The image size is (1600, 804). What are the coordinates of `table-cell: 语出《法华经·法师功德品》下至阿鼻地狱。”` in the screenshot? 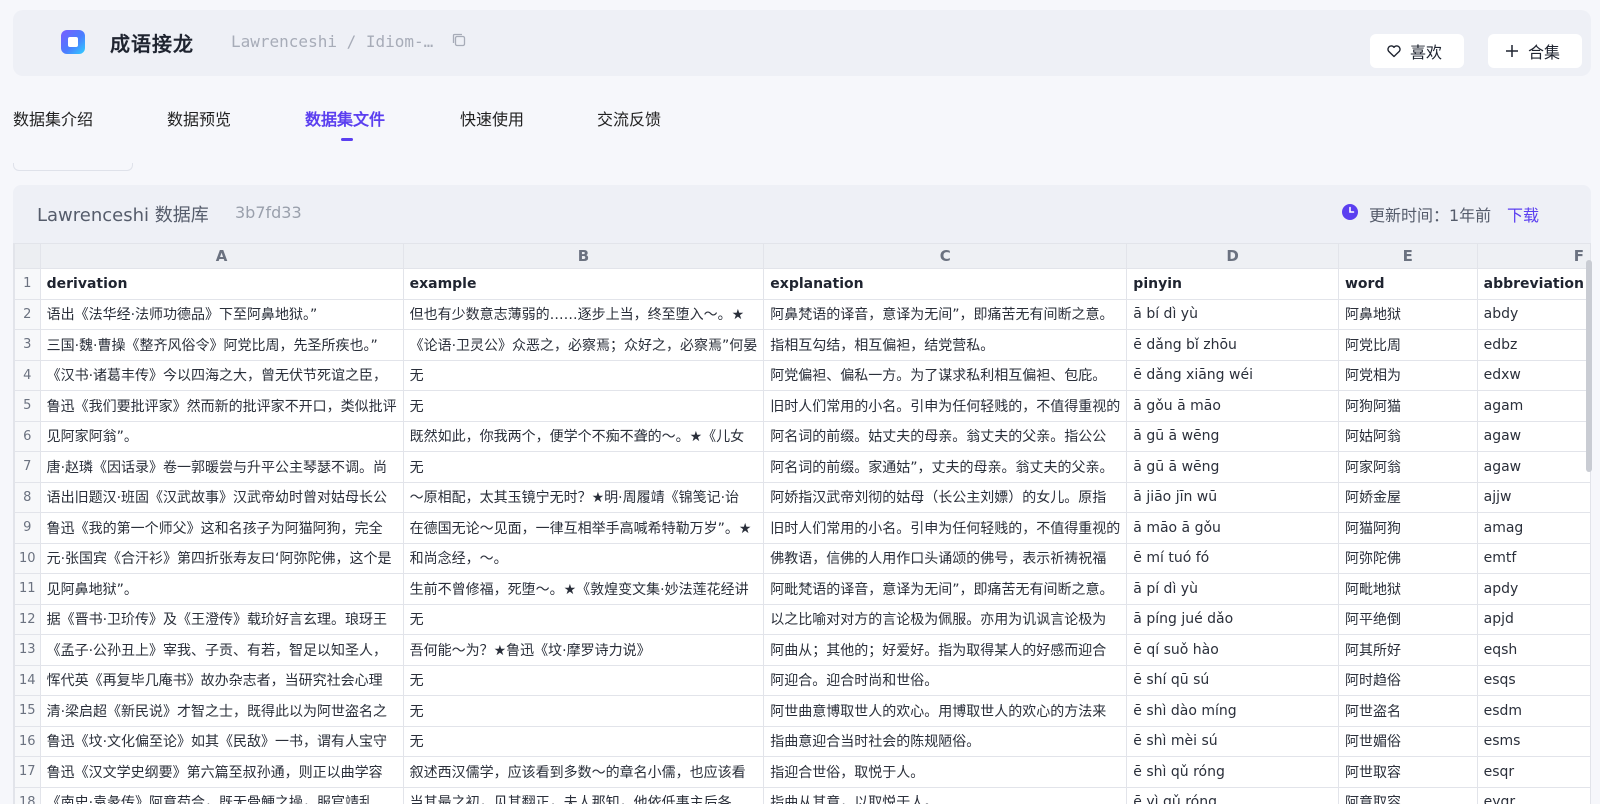 It's located at (221, 314).